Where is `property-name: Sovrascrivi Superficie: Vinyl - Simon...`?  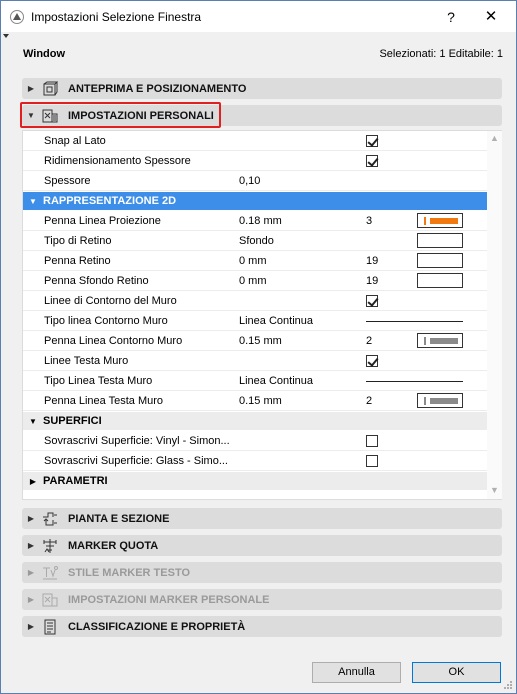
property-name: Sovrascrivi Superficie: Vinyl - Simon... is located at coordinates (137, 441).